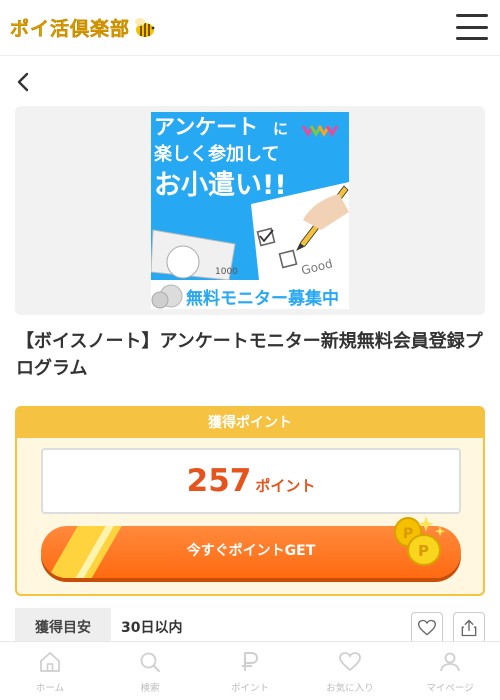 Image resolution: width=500 pixels, height=700 pixels. Describe the element at coordinates (226, 272) in the screenshot. I see `bill-amount: 1000` at that location.